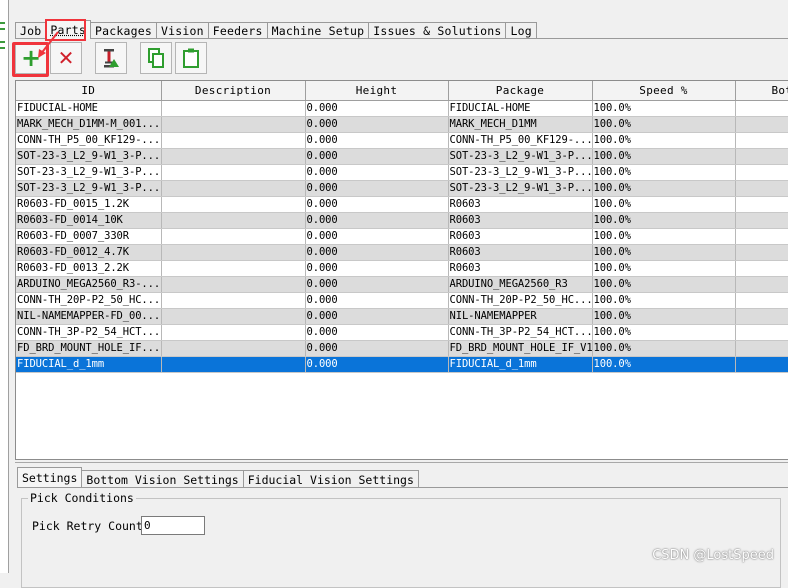 Image resolution: width=788 pixels, height=588 pixels. What do you see at coordinates (173, 525) in the screenshot?
I see `pick-retry-count-input` at bounding box center [173, 525].